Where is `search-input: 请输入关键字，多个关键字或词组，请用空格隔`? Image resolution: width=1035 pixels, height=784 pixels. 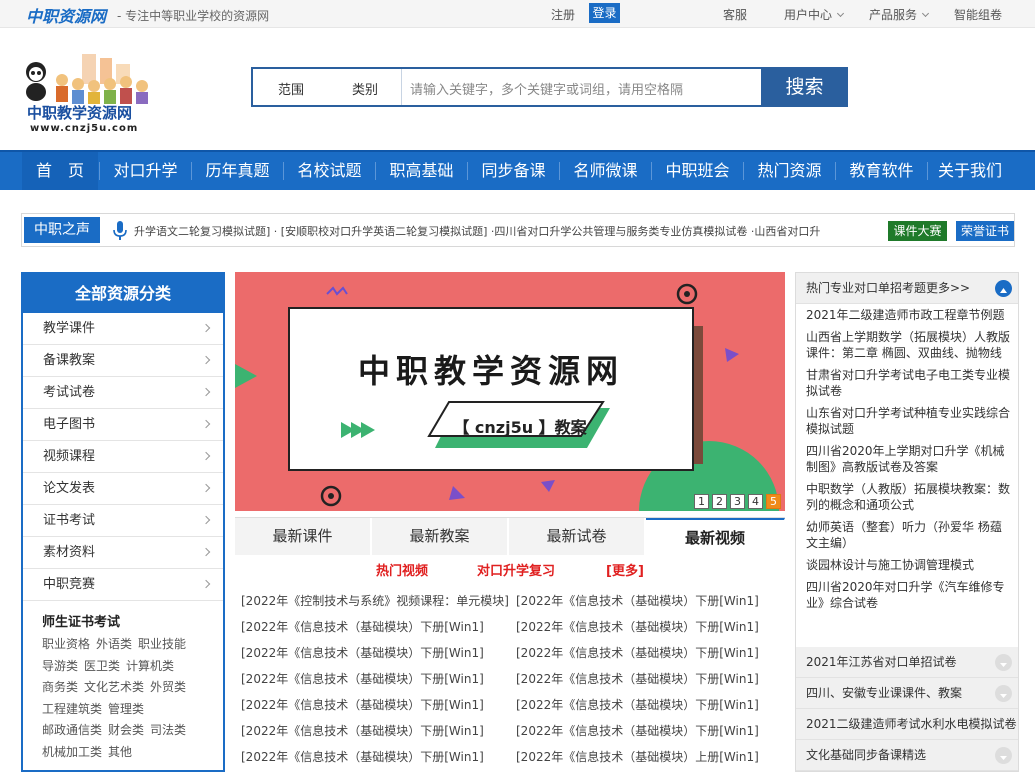 search-input: 请输入关键字，多个关键字或词组，请用空格隔 is located at coordinates (546, 88).